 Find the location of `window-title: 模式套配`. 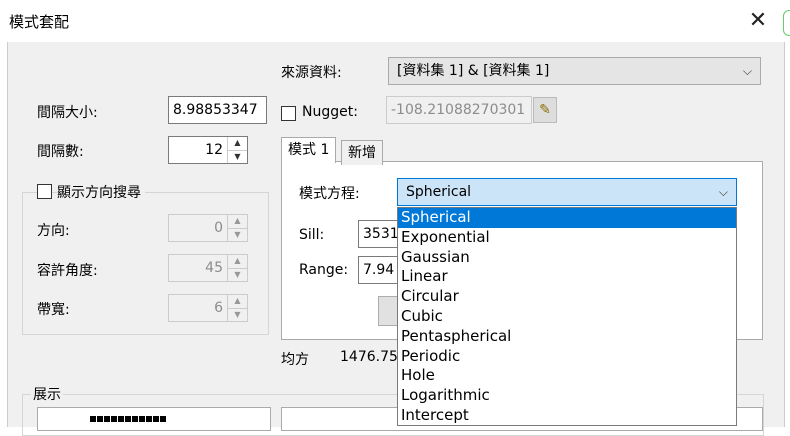

window-title: 模式套配 is located at coordinates (39, 22).